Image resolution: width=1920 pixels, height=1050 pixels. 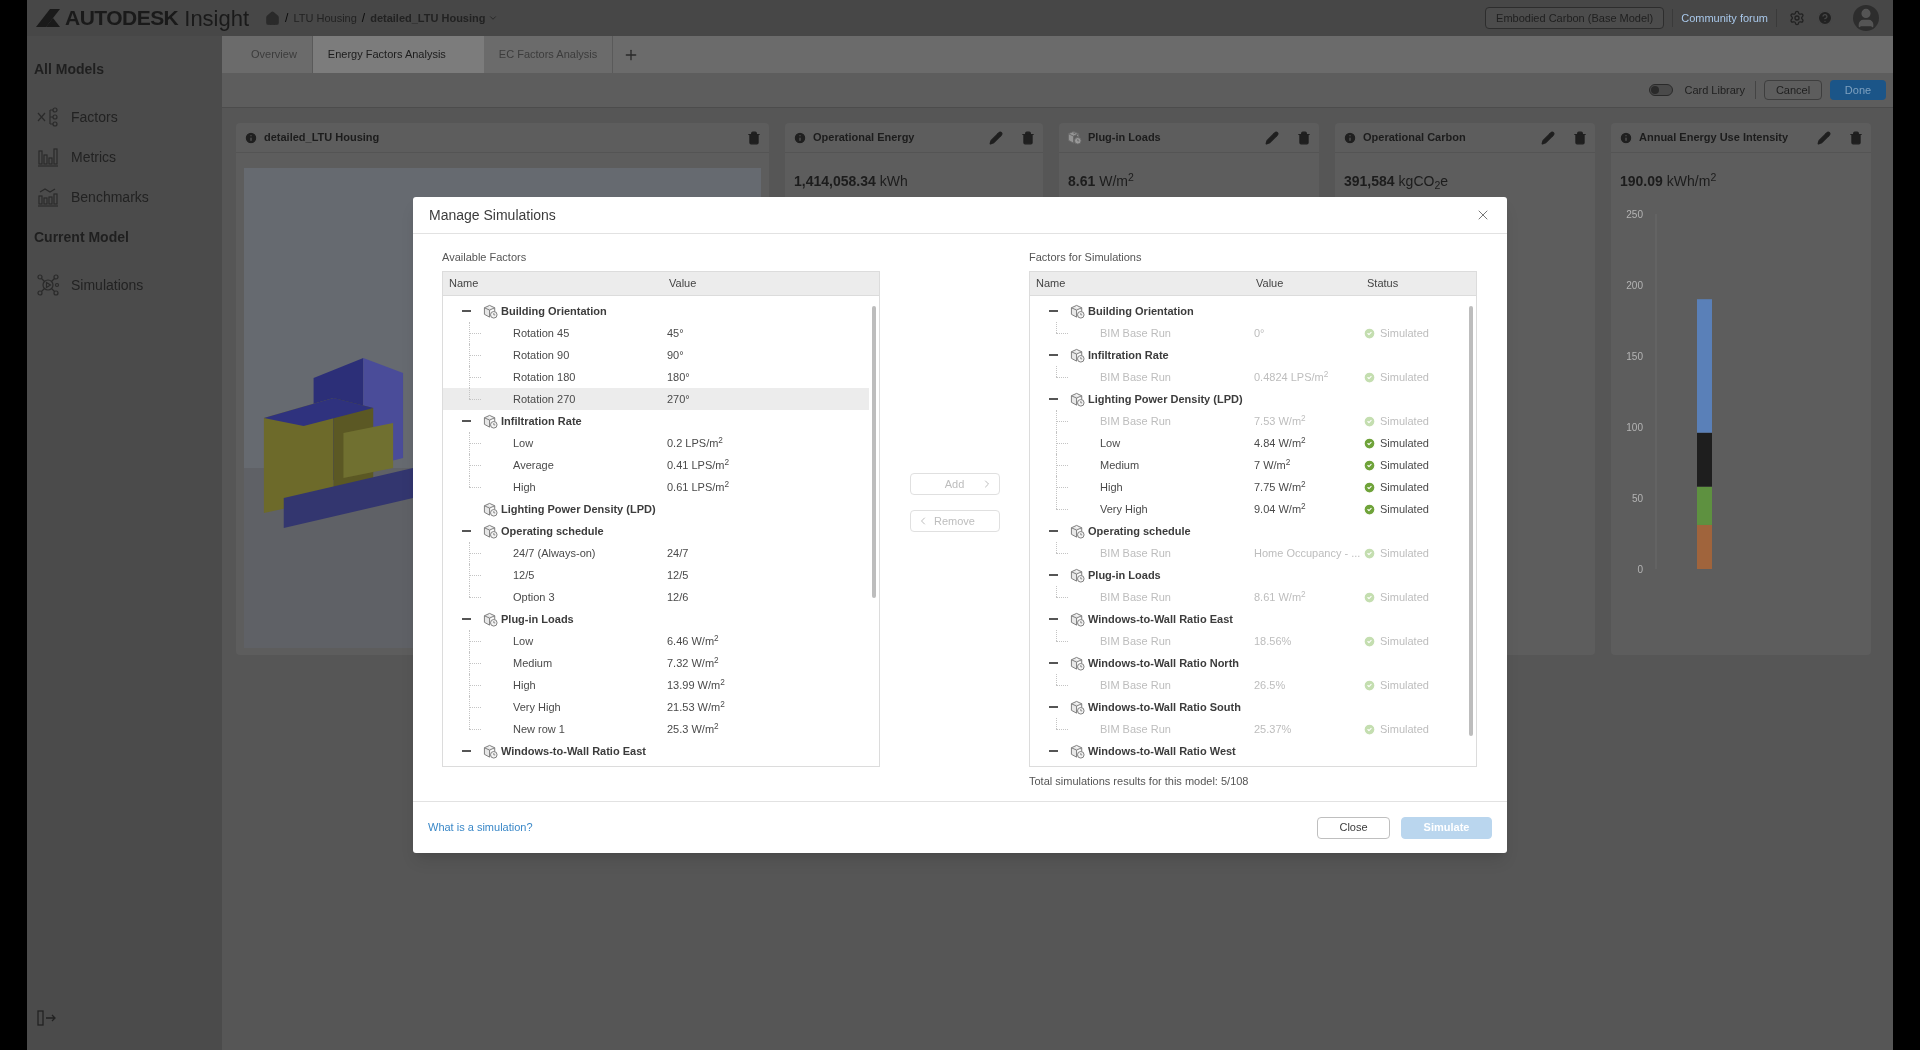 What do you see at coordinates (48, 117) in the screenshot?
I see `variable-tree-icon` at bounding box center [48, 117].